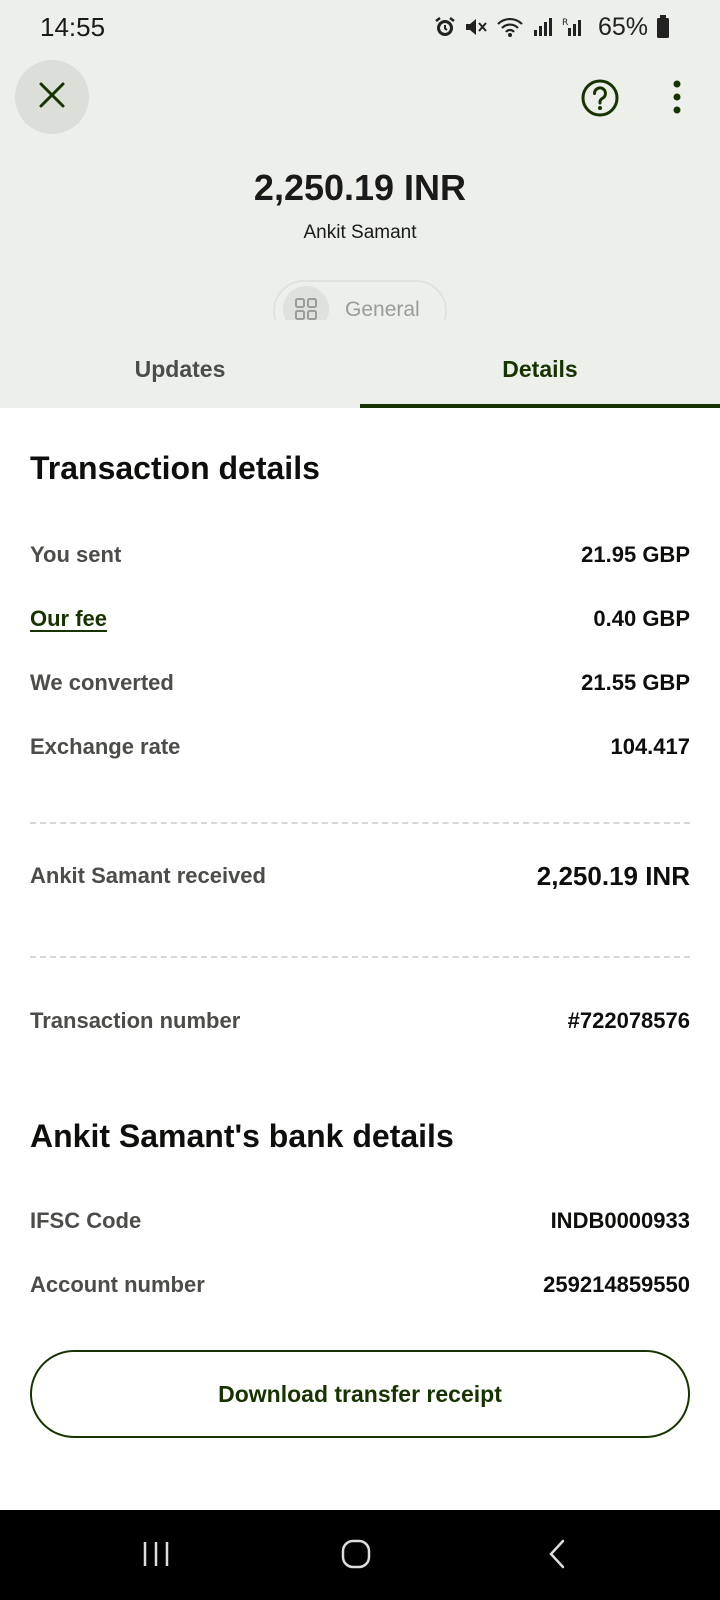 The height and width of the screenshot is (1600, 720). Describe the element at coordinates (558, 1555) in the screenshot. I see `back-button` at that location.